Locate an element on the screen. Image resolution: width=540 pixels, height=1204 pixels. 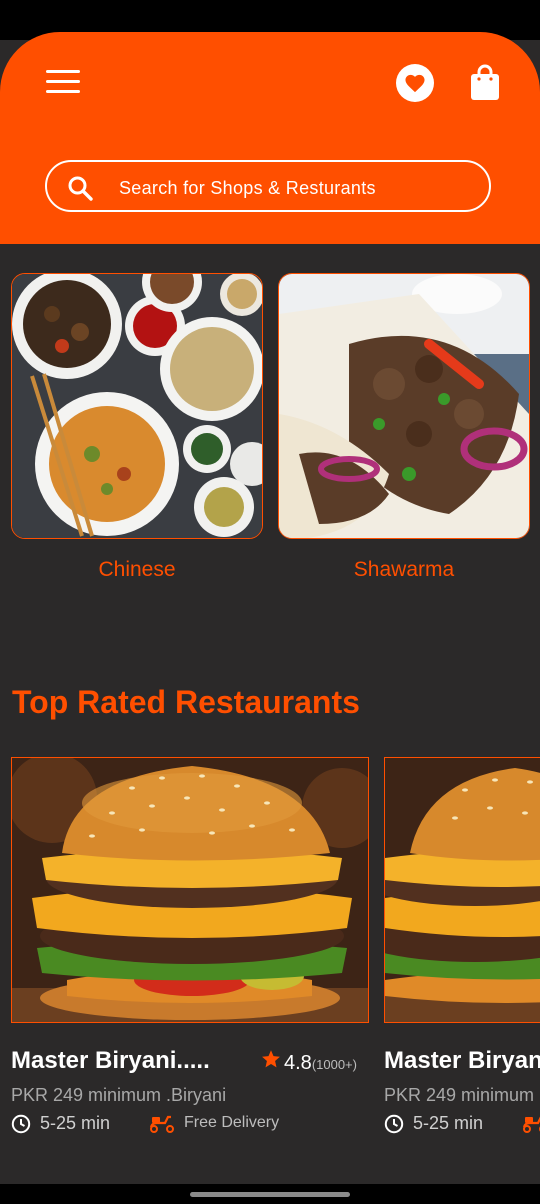
category-label-shawarma: Shawarma is located at coordinates (404, 569).